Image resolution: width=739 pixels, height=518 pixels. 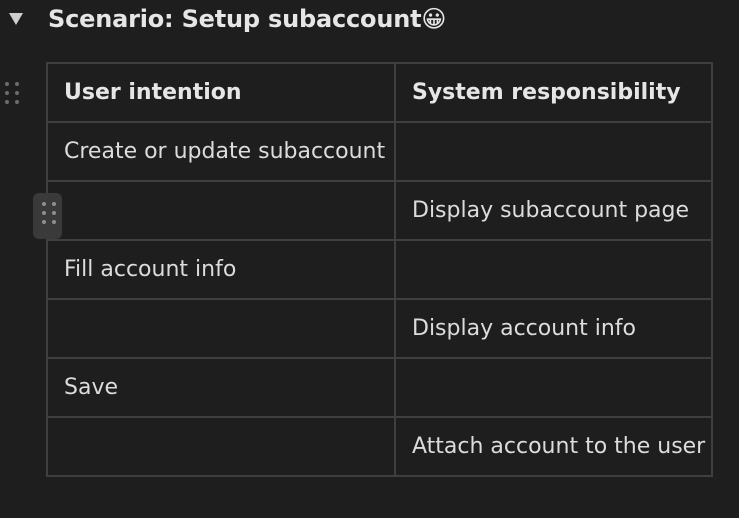 I want to click on table-row: Save, so click(x=379, y=387).